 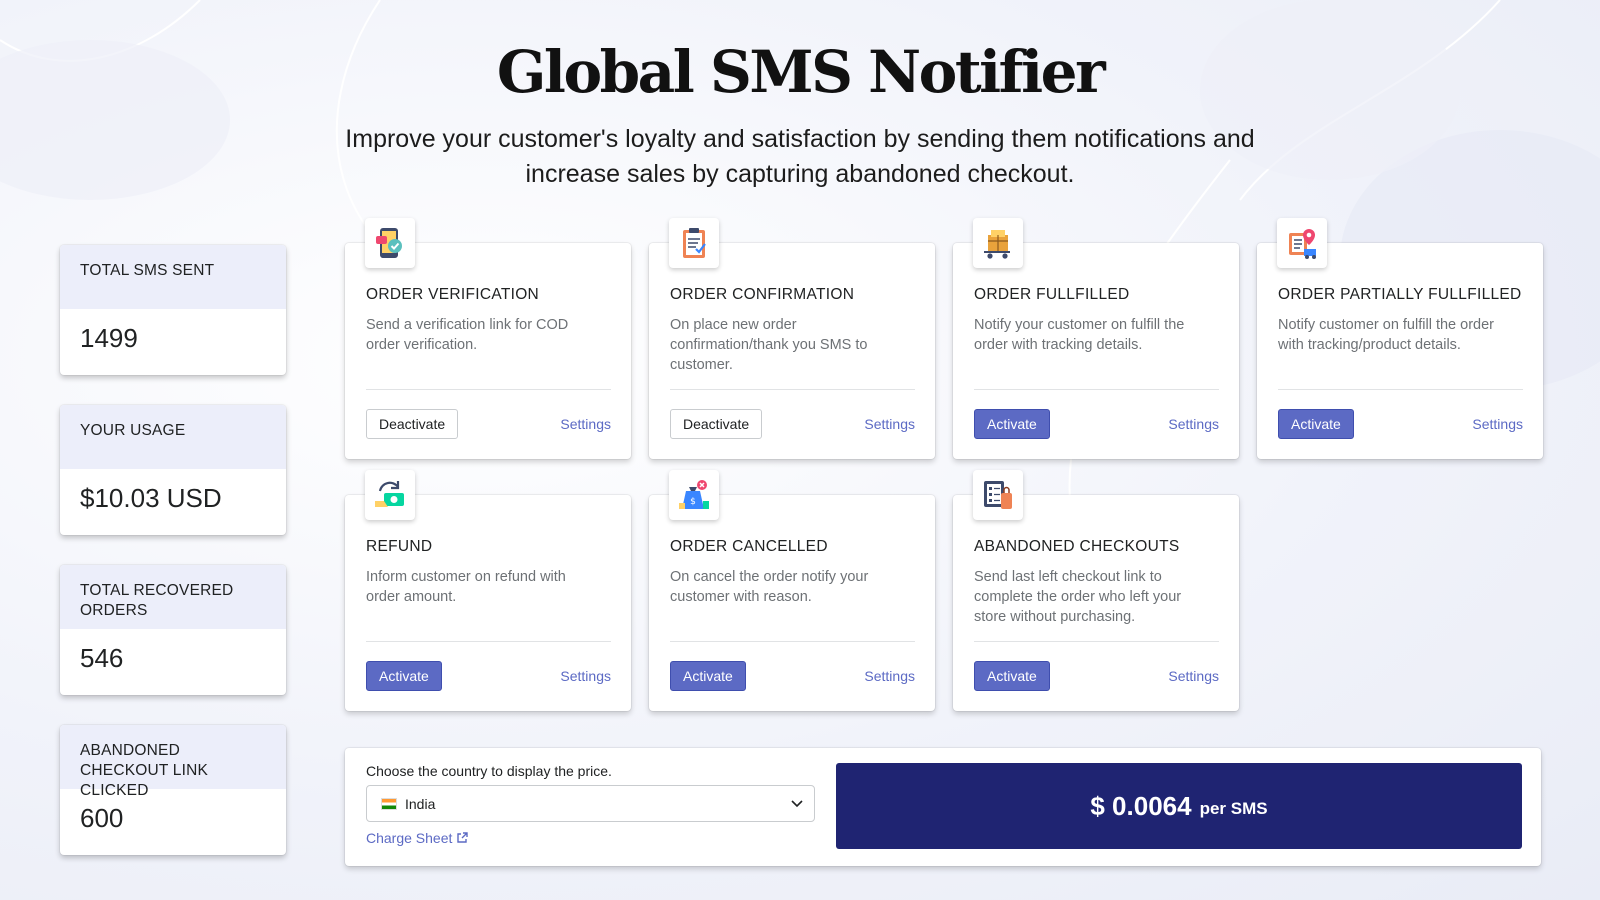 What do you see at coordinates (749, 546) in the screenshot?
I see `card-title: ORDER CANCELLED` at bounding box center [749, 546].